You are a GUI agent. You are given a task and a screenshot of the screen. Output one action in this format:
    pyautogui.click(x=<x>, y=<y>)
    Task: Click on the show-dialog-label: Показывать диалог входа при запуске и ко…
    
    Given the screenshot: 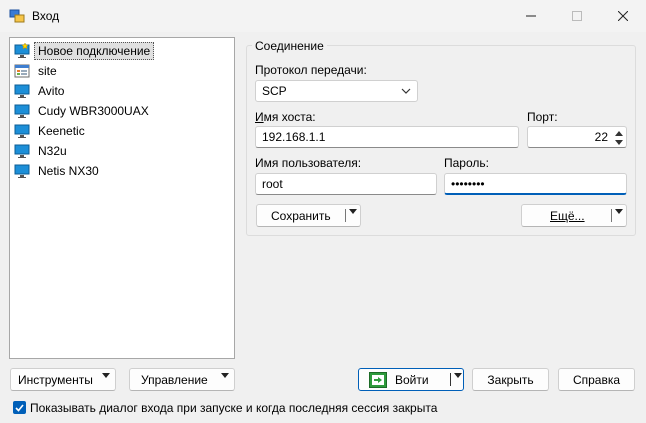 What is the action you would take?
    pyautogui.click(x=233, y=408)
    